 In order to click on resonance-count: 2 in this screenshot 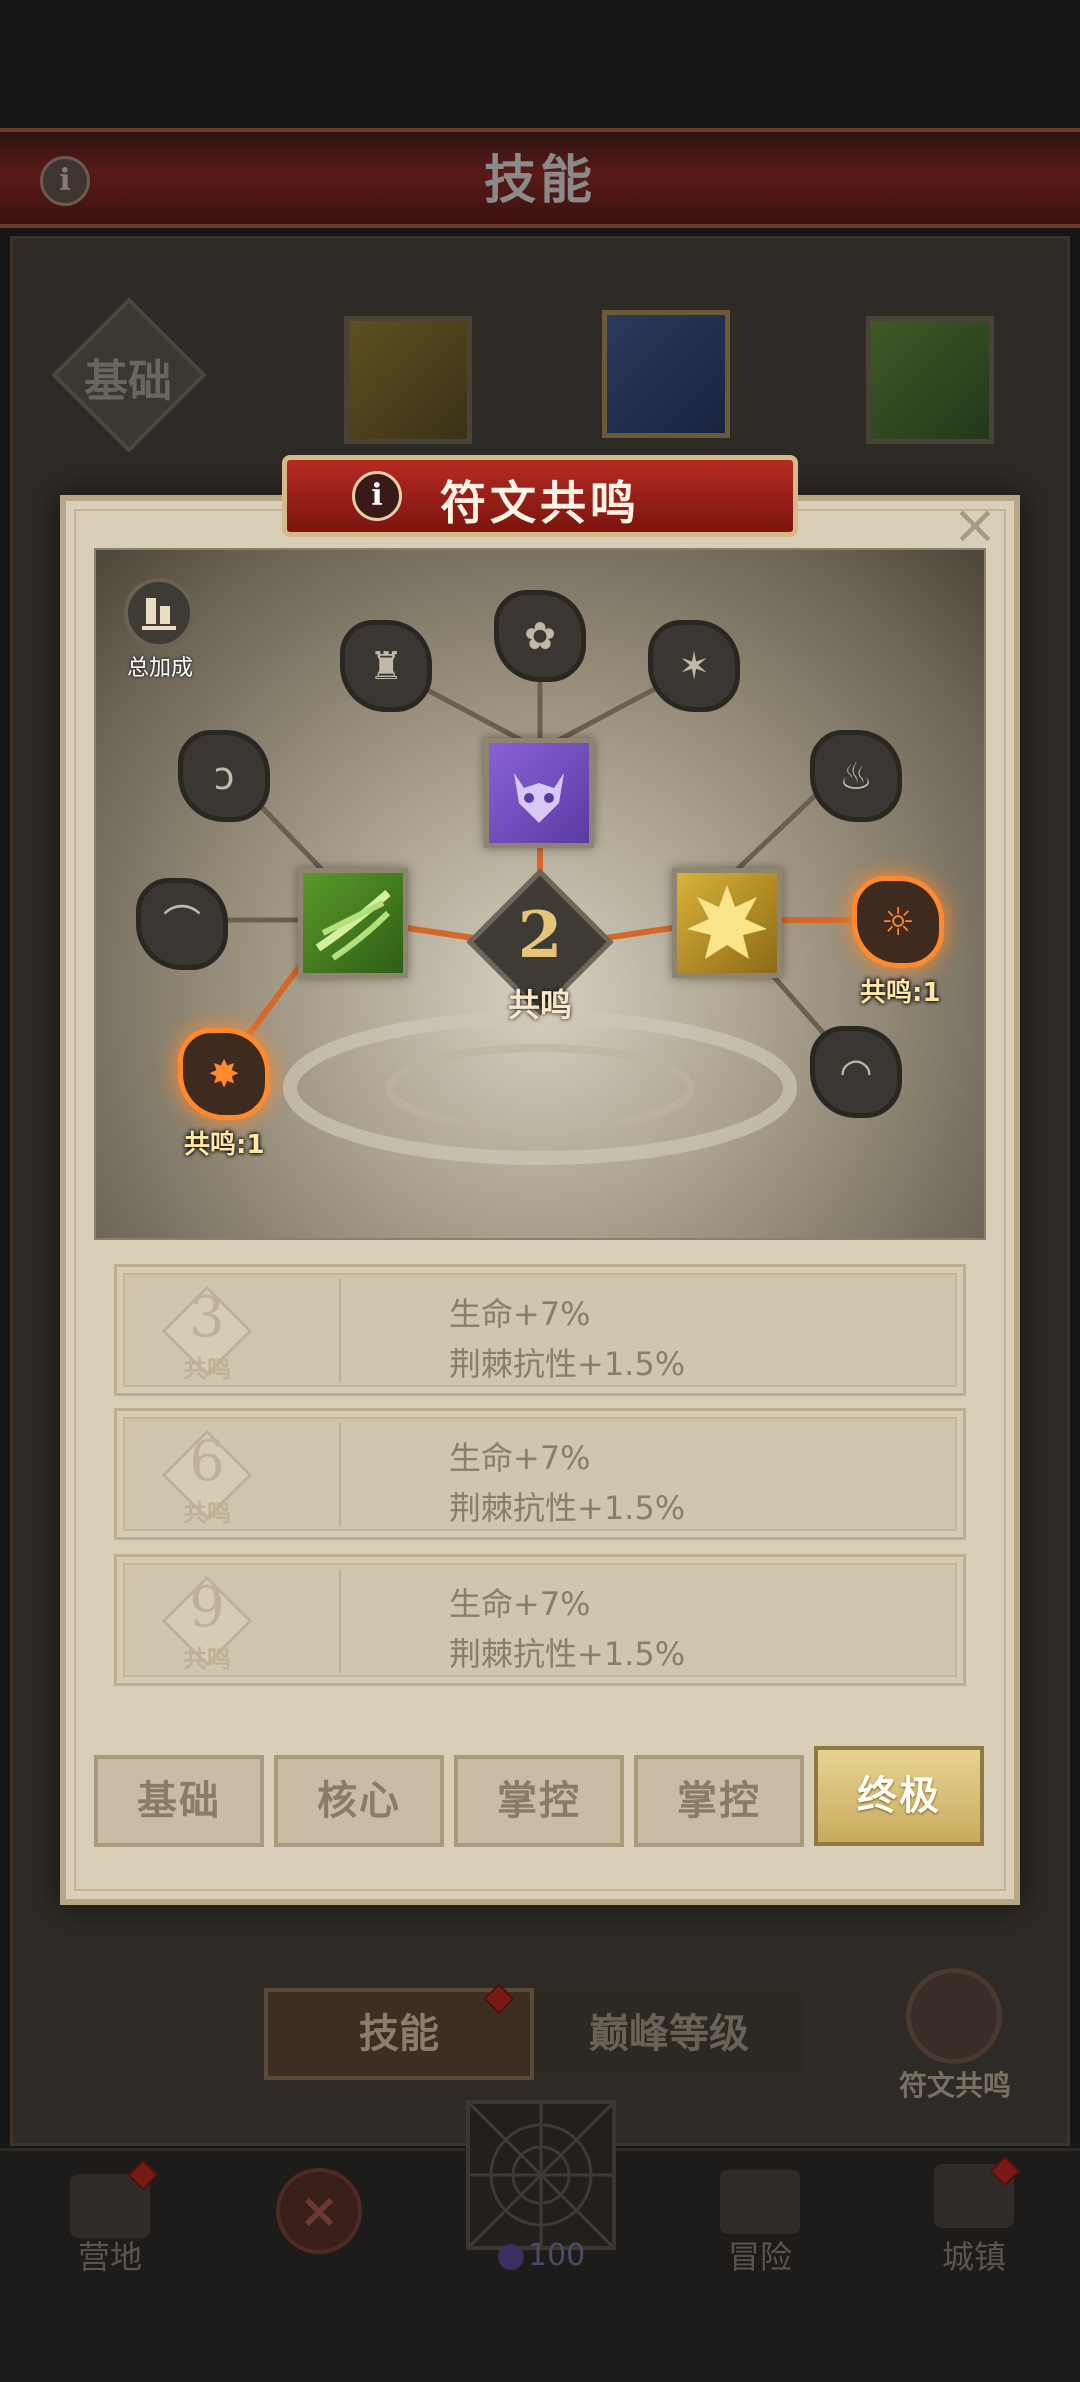, I will do `click(540, 935)`.